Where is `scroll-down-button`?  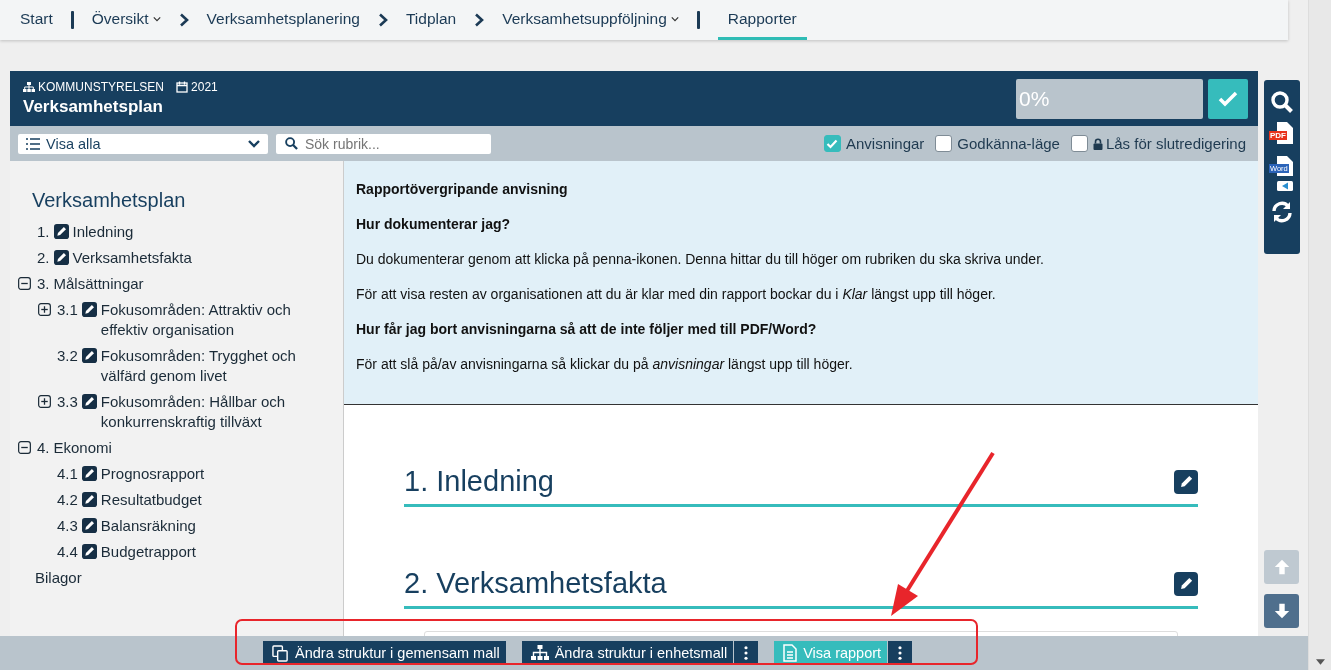
scroll-down-button is located at coordinates (1281, 611).